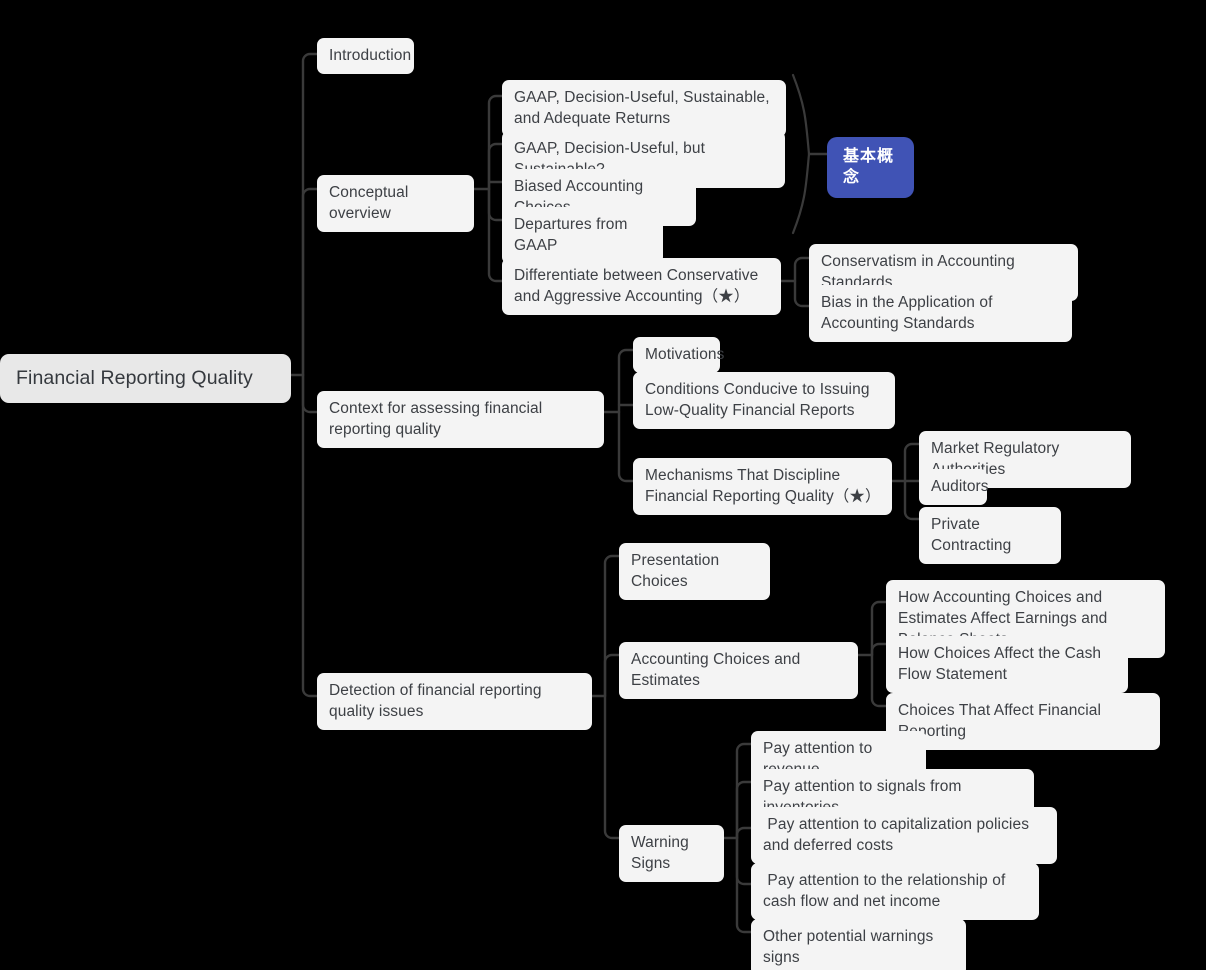 The image size is (1206, 970). I want to click on node-motivations: Motivations, so click(678, 355).